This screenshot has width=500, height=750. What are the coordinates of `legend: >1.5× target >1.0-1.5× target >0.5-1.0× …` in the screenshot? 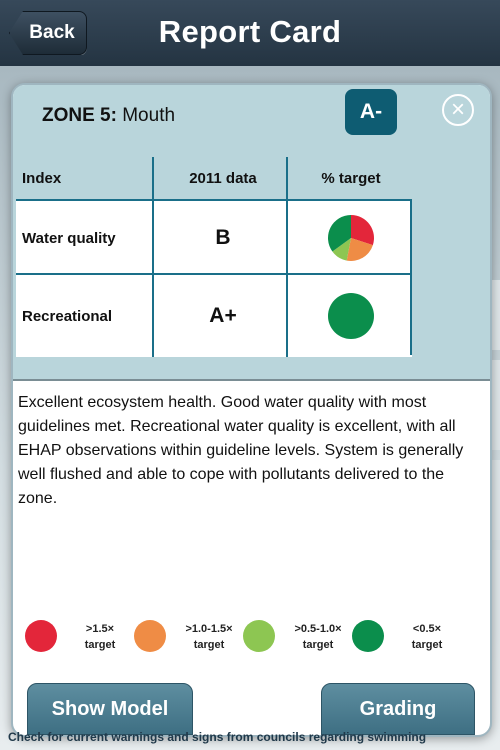 It's located at (251, 644).